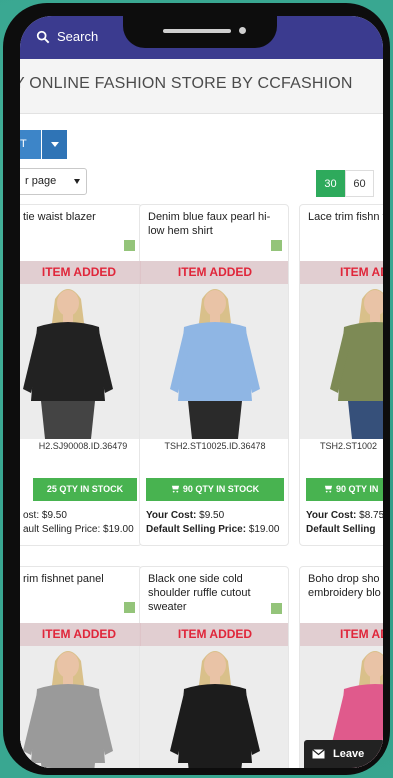  What do you see at coordinates (213, 529) in the screenshot?
I see `default-selling-price: Default Selling Price: $19.00` at bounding box center [213, 529].